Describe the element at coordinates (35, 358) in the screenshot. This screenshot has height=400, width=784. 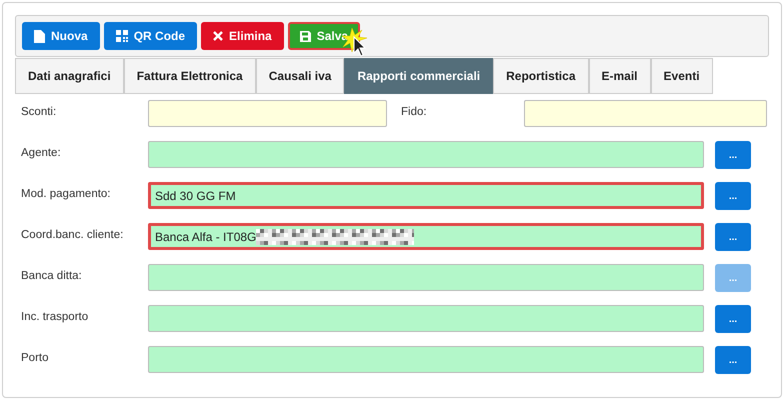
I see `field-label: Porto` at that location.